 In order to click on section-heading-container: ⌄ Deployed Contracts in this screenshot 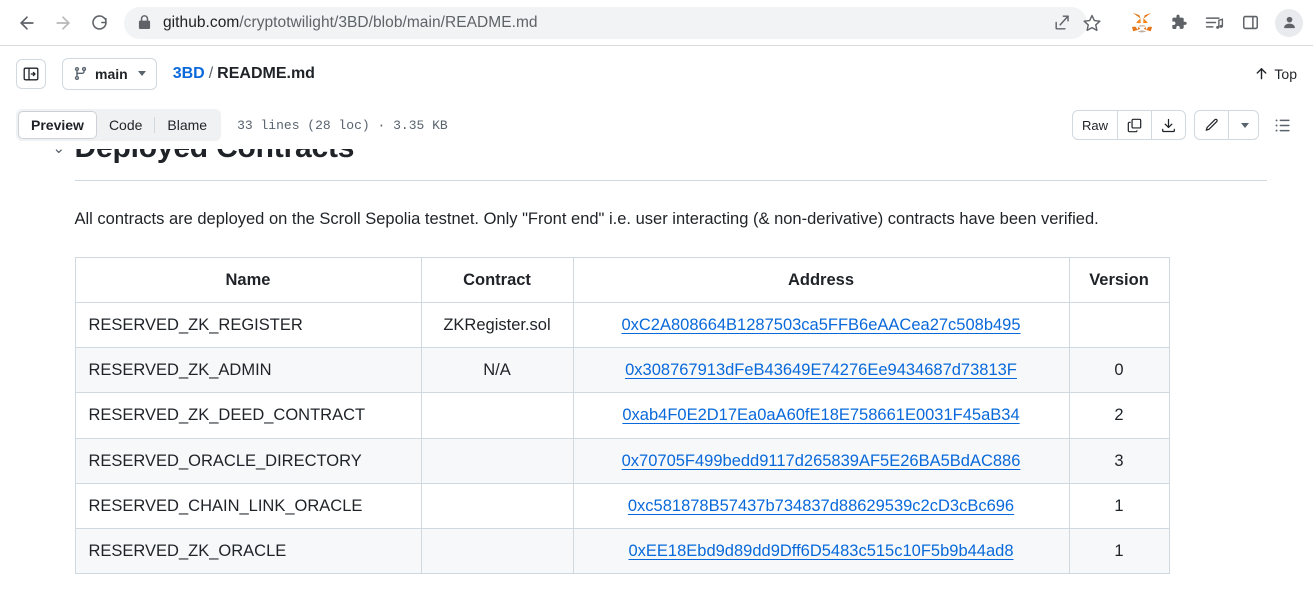, I will do `click(657, 161)`.